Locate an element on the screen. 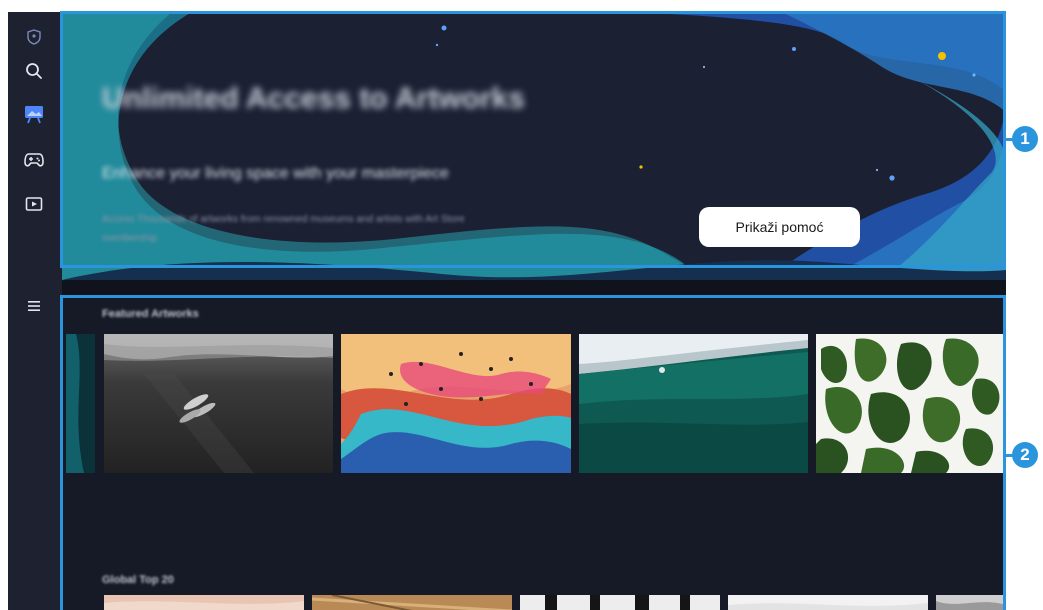  search-icon is located at coordinates (34, 71).